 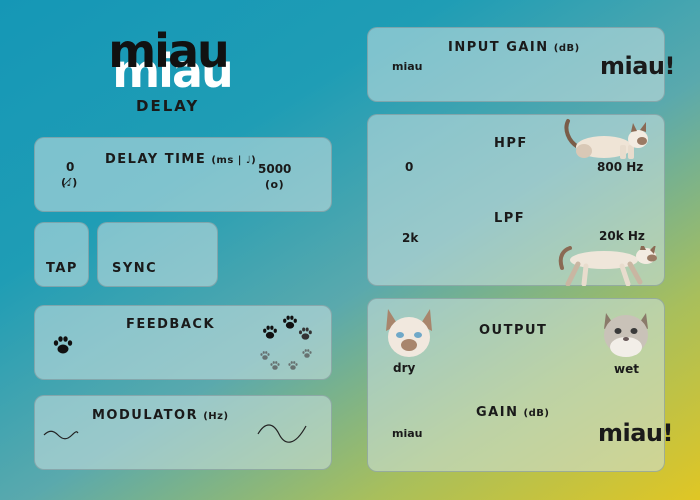 I want to click on sitting-cat-image, so click(x=606, y=139).